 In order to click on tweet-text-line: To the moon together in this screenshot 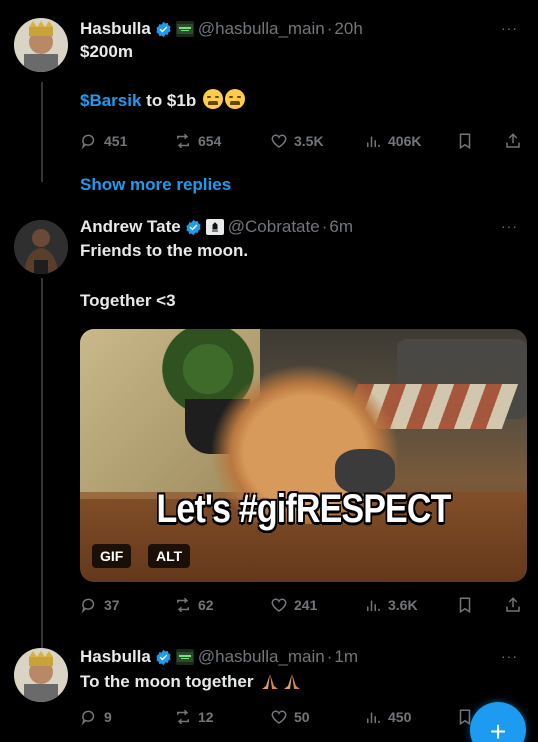, I will do `click(303, 682)`.